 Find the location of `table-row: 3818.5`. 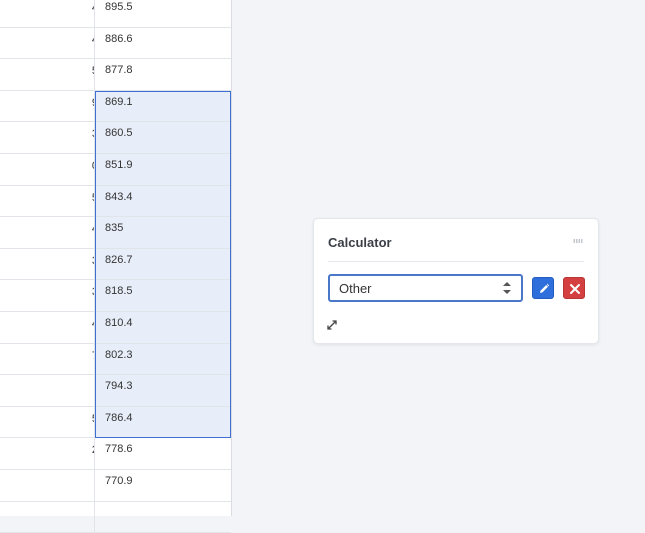

table-row: 3818.5 is located at coordinates (115, 296).